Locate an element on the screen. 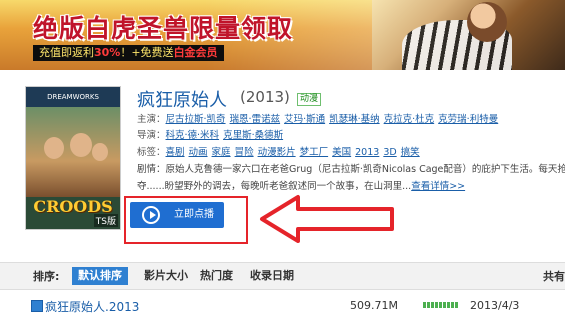 The width and height of the screenshot is (565, 315). genre-tag: 动漫 is located at coordinates (309, 99).